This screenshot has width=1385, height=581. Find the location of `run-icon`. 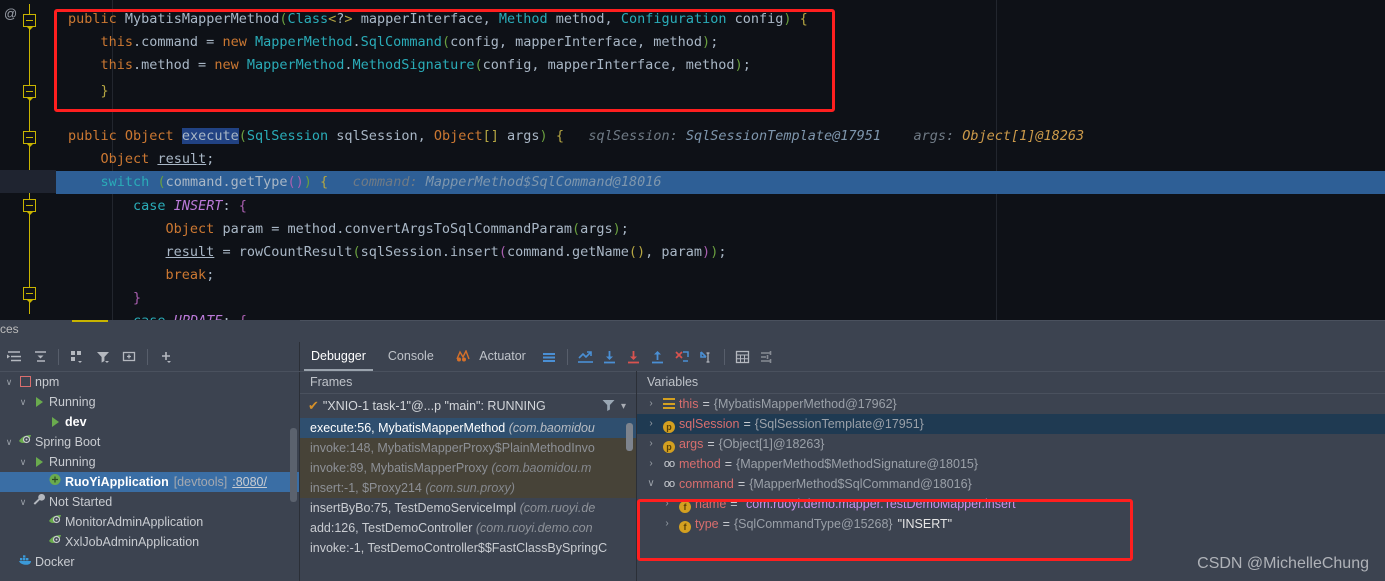

run-icon is located at coordinates (39, 462).